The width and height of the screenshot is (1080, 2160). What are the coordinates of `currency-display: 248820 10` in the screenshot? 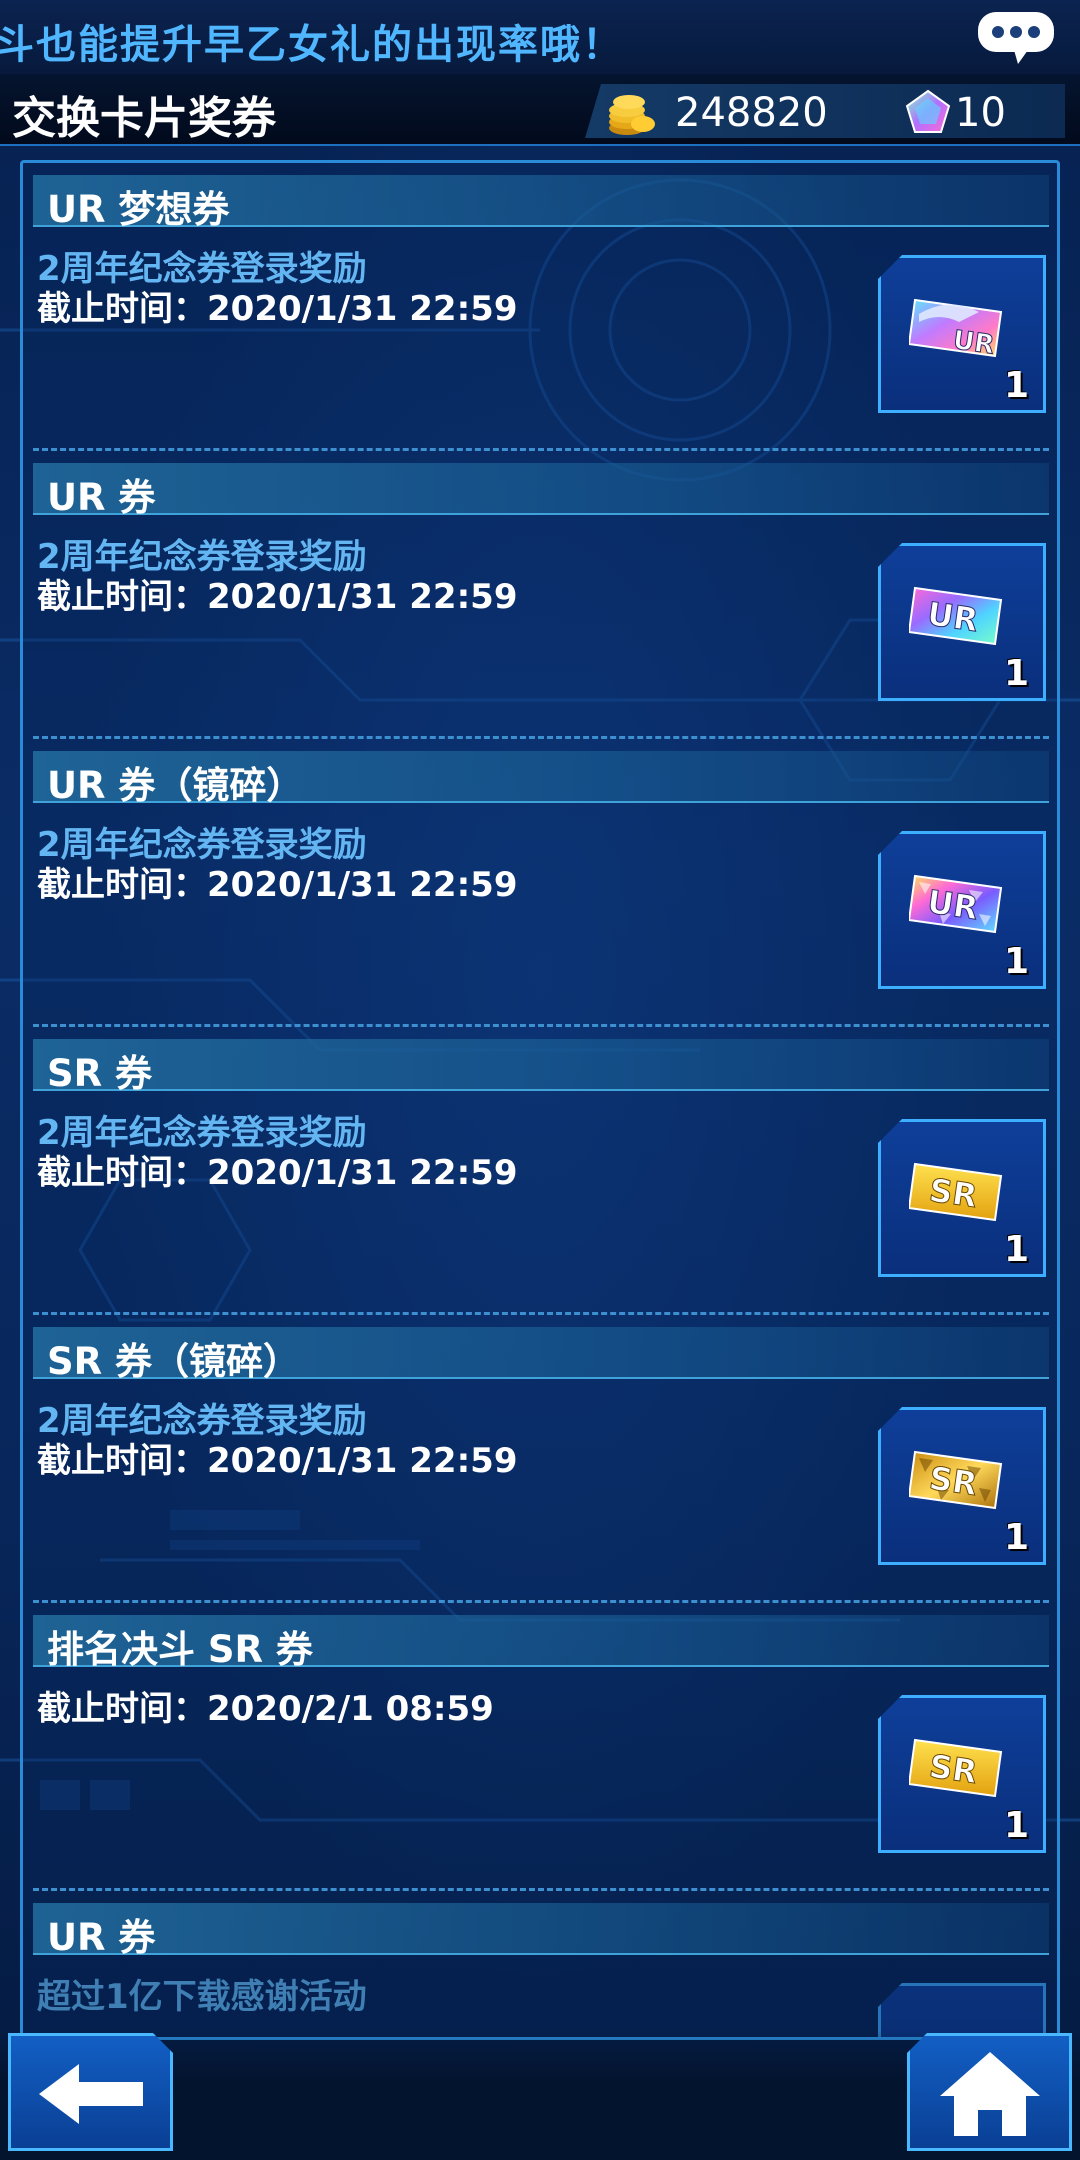 It's located at (825, 111).